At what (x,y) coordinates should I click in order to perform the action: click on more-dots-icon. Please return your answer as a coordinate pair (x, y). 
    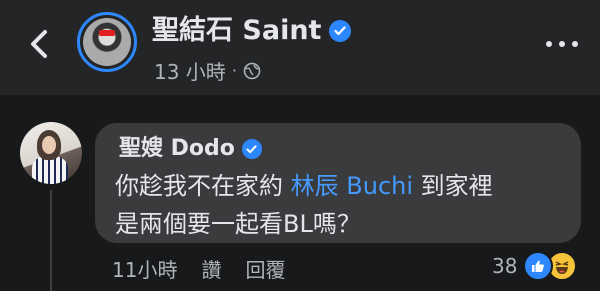
    Looking at the image, I should click on (549, 44).